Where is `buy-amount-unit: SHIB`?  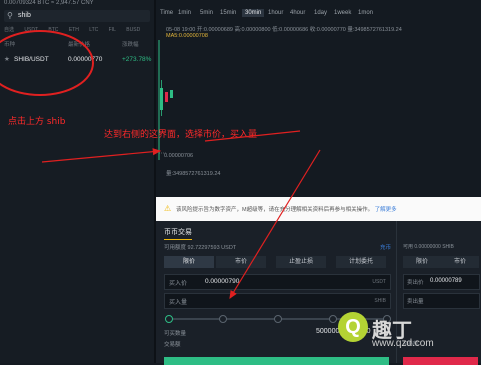 buy-amount-unit: SHIB is located at coordinates (380, 301).